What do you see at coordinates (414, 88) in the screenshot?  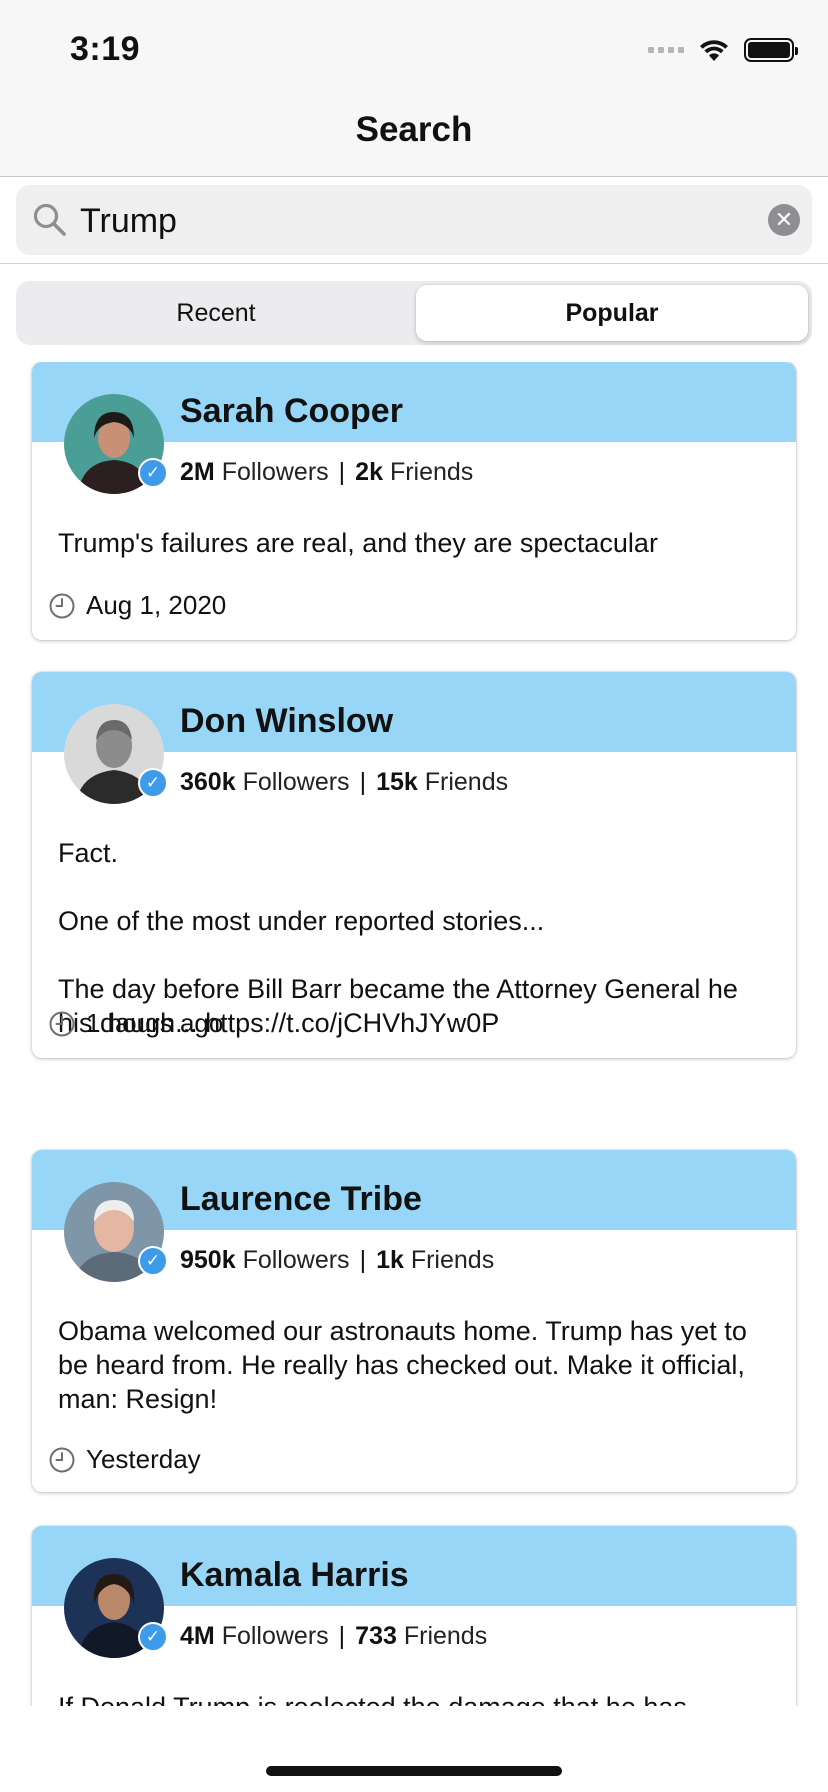 I see `navigation-bar: 3:19 Search` at bounding box center [414, 88].